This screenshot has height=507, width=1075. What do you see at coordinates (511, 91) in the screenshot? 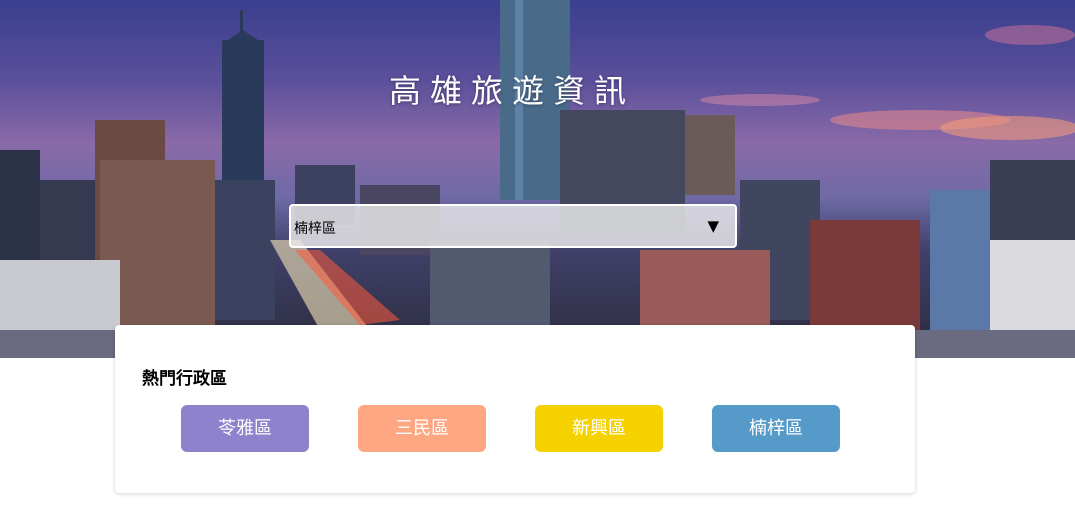
I see `page-title: 高雄旅遊資訊` at bounding box center [511, 91].